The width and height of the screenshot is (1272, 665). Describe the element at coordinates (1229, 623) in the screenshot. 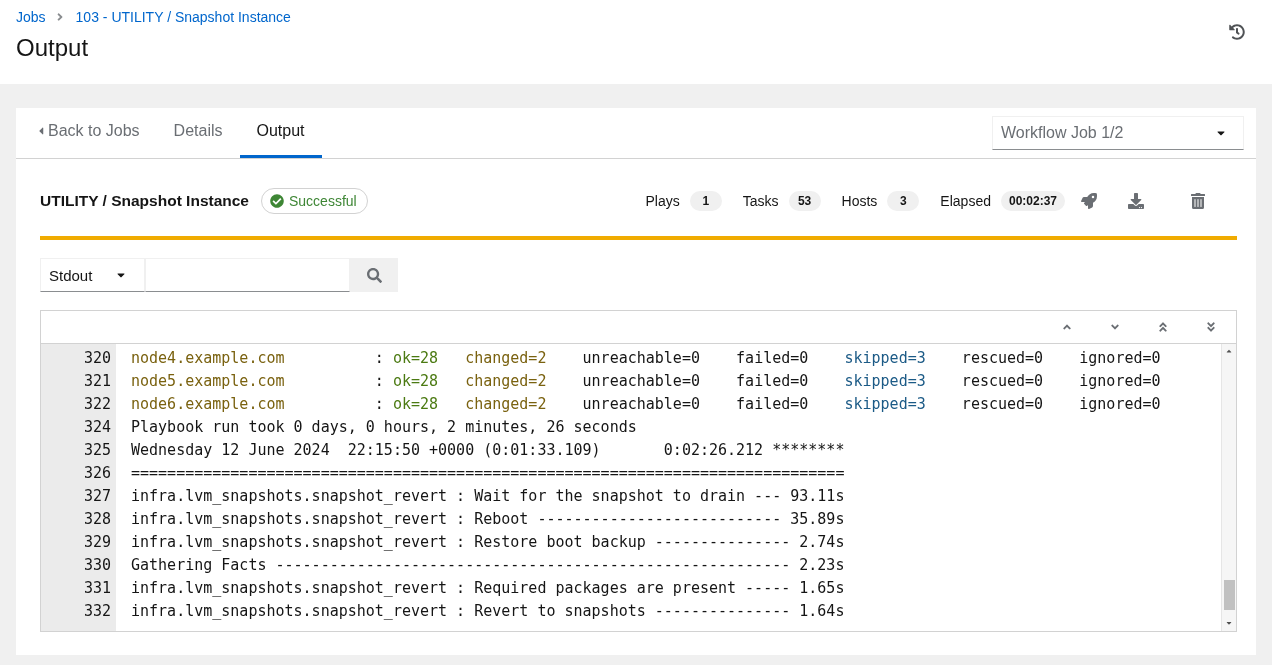

I see `caret-down-icon` at that location.